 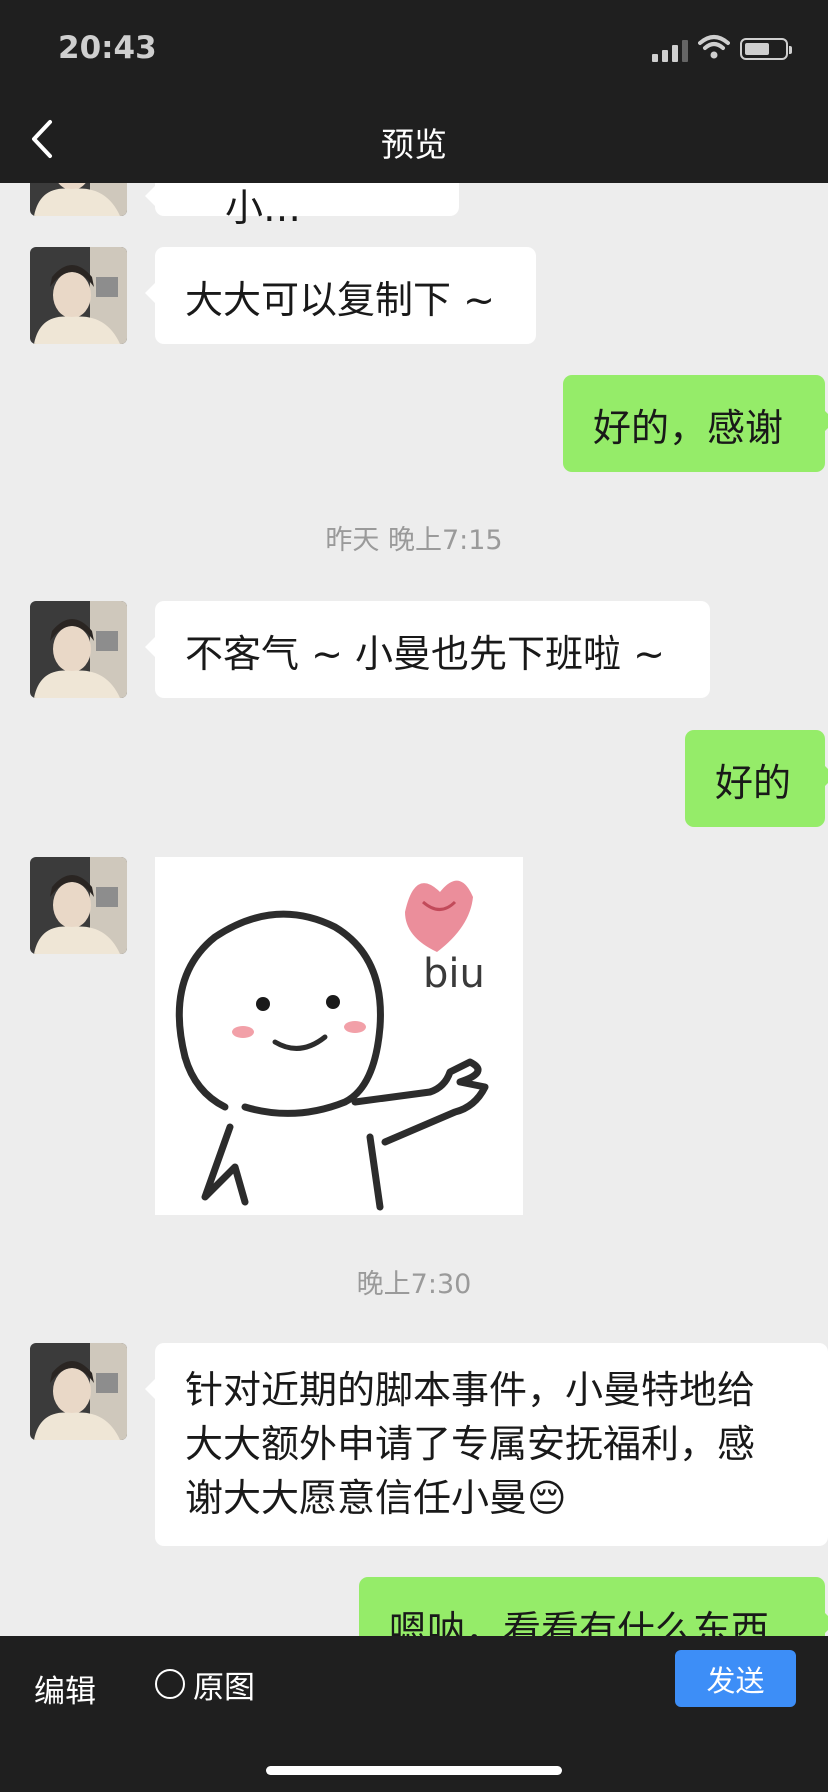 What do you see at coordinates (414, 540) in the screenshot?
I see `timestamp: 昨天 晚上7:15` at bounding box center [414, 540].